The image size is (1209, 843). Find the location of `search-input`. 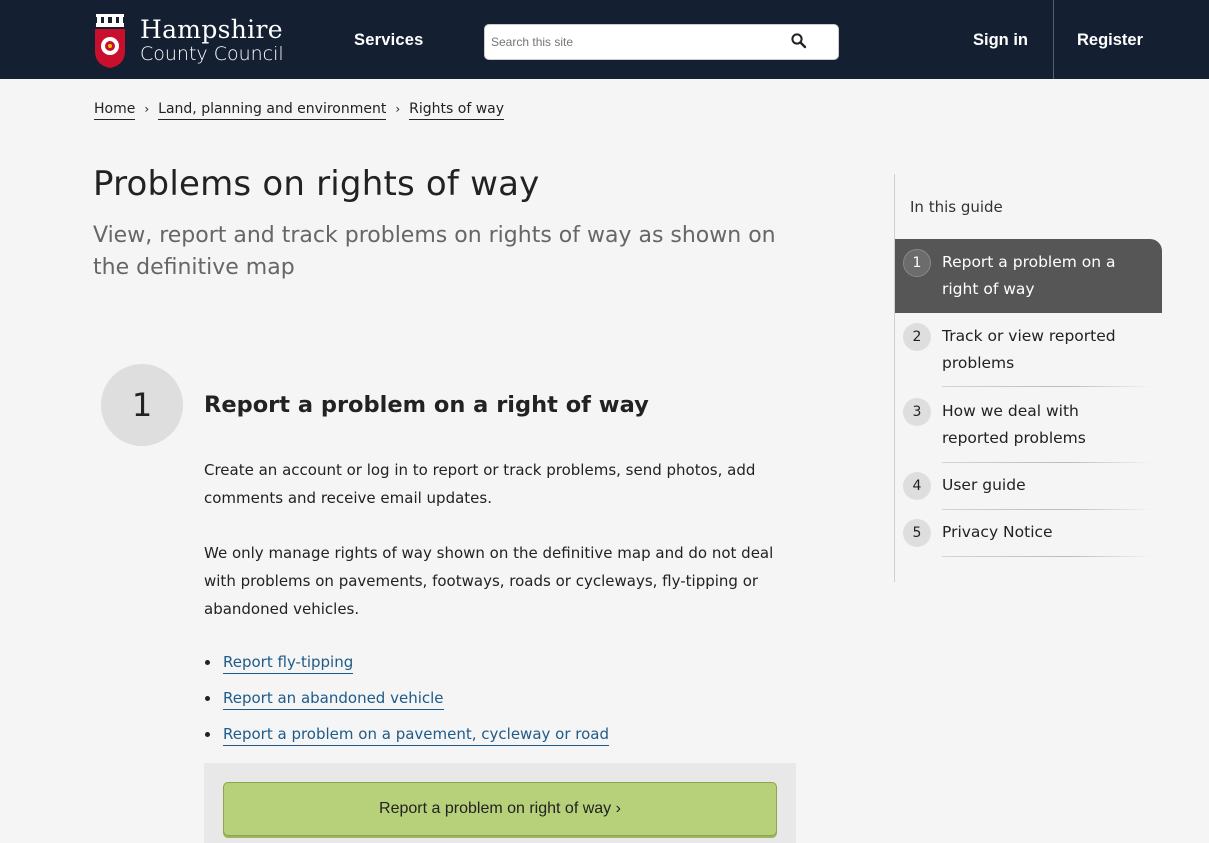

search-input is located at coordinates (636, 42).